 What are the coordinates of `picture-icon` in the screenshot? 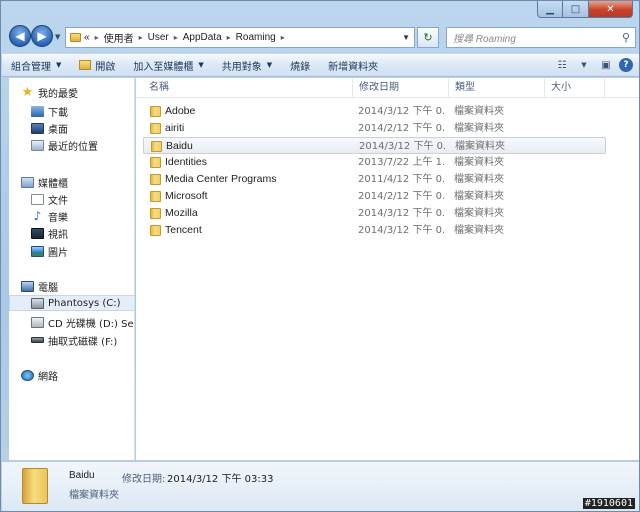 It's located at (37, 251).